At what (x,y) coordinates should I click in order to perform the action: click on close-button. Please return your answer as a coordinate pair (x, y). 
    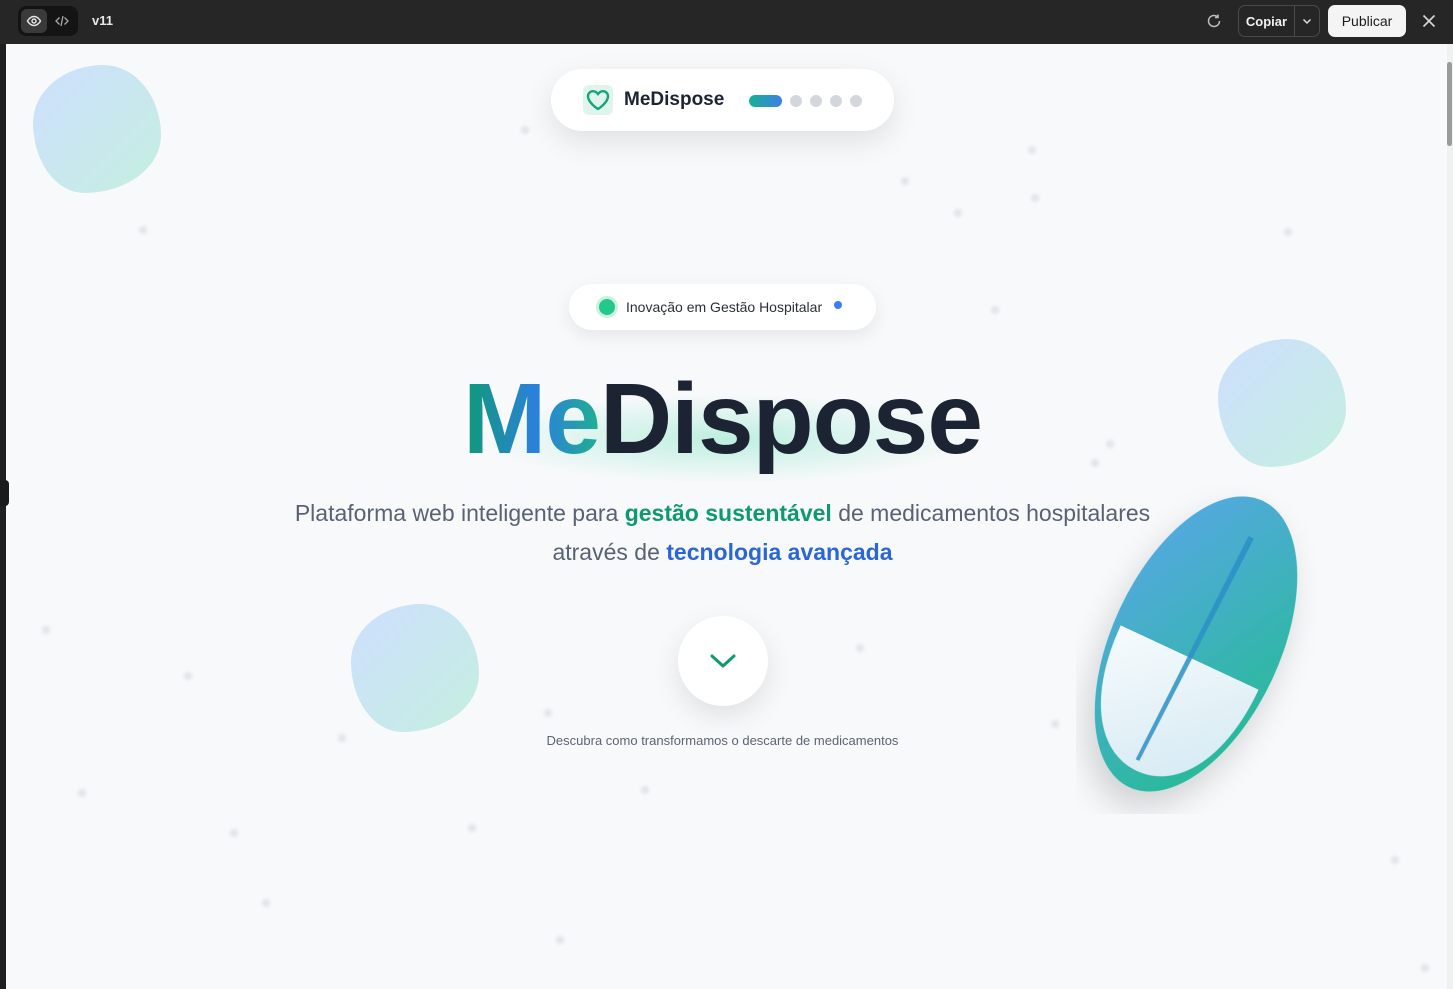
    Looking at the image, I should click on (1429, 21).